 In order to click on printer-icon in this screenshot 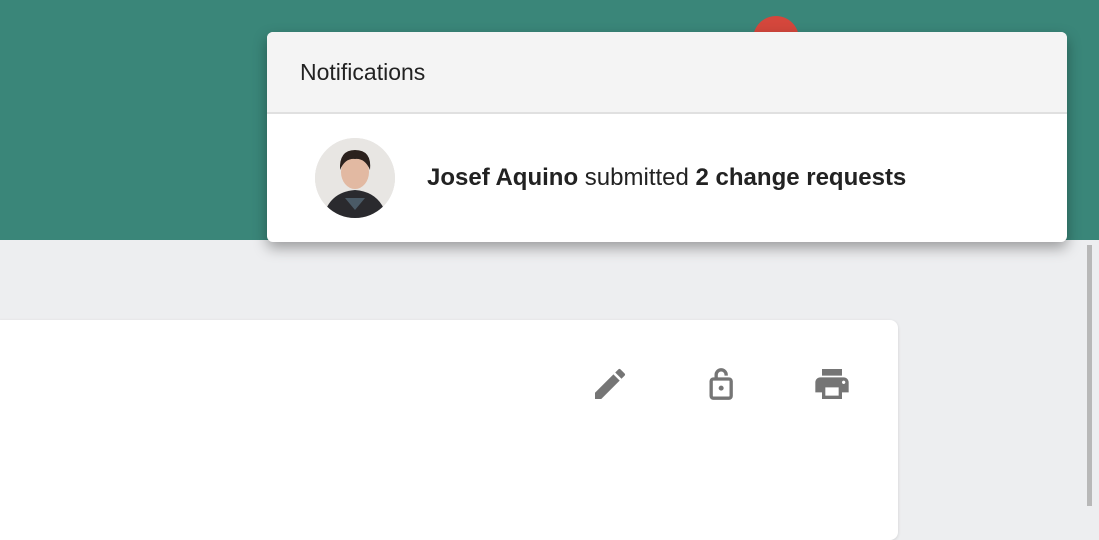, I will do `click(832, 384)`.